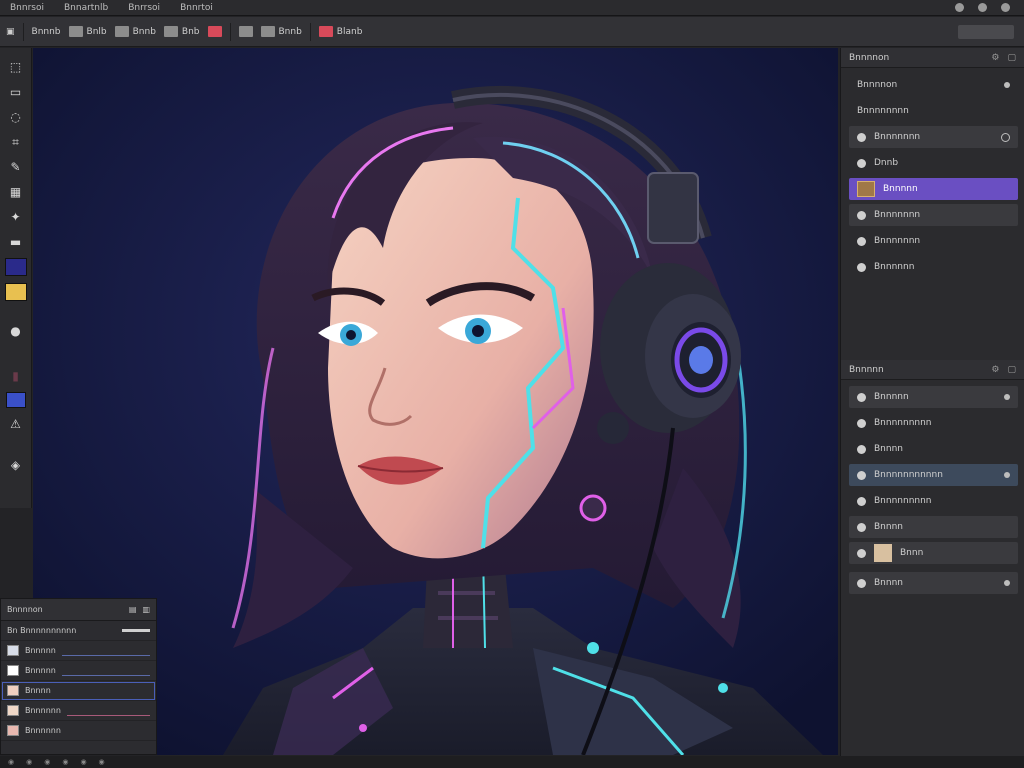 This screenshot has height=768, width=1024. I want to click on history-row: Bn Bnnnnnnnnnn, so click(78, 631).